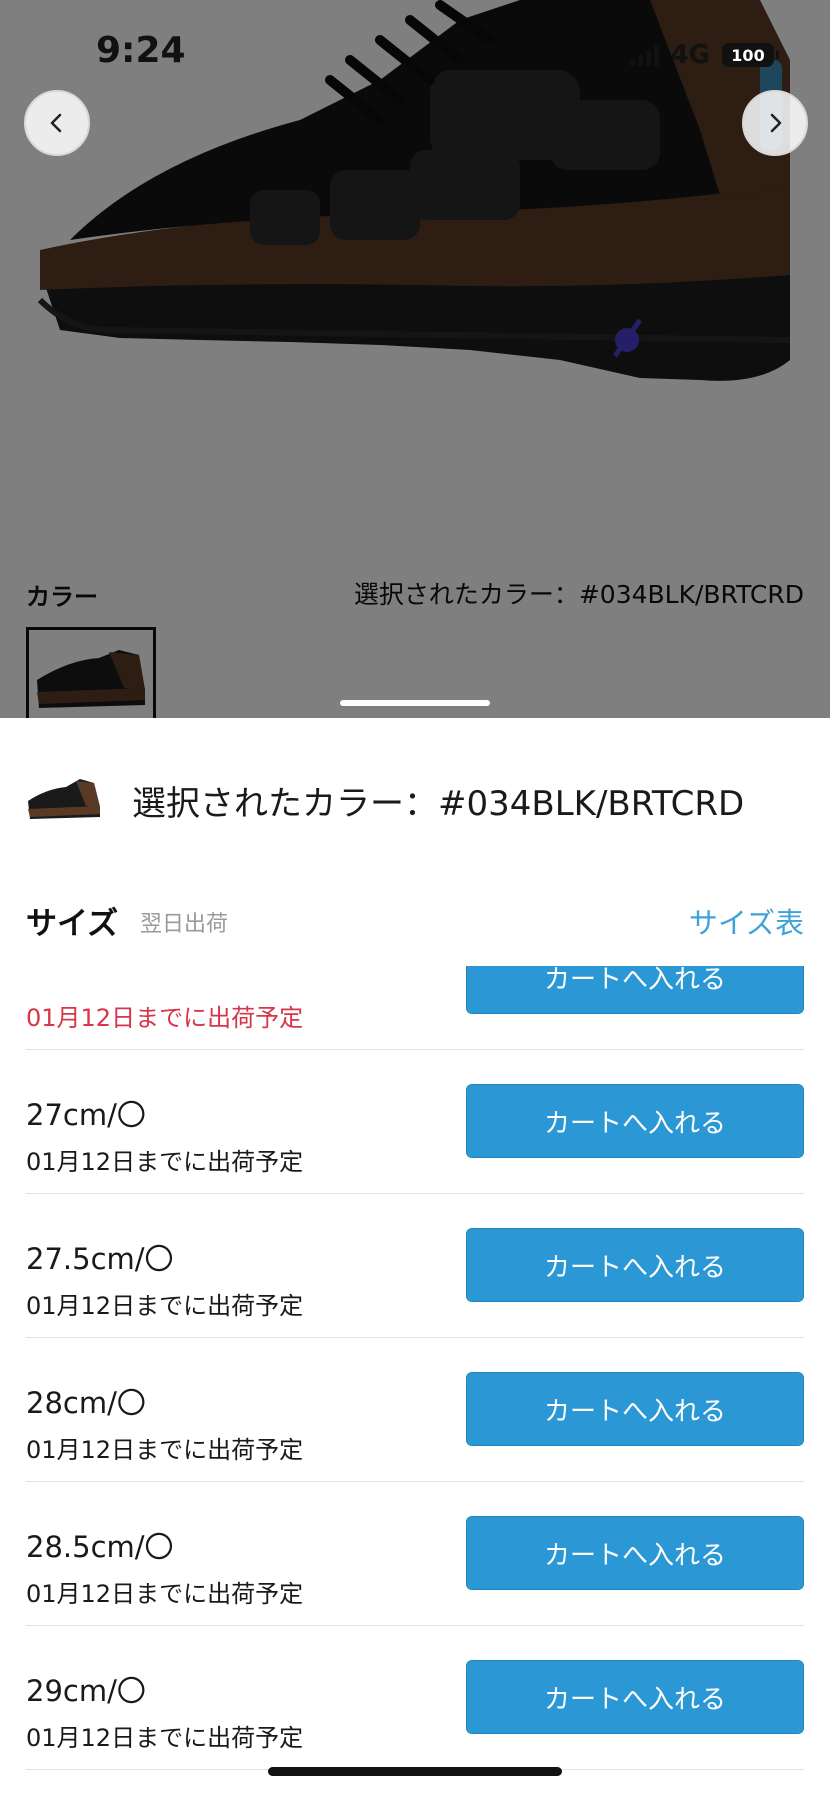  I want to click on size-value: 28.5cm/〇, so click(100, 1547).